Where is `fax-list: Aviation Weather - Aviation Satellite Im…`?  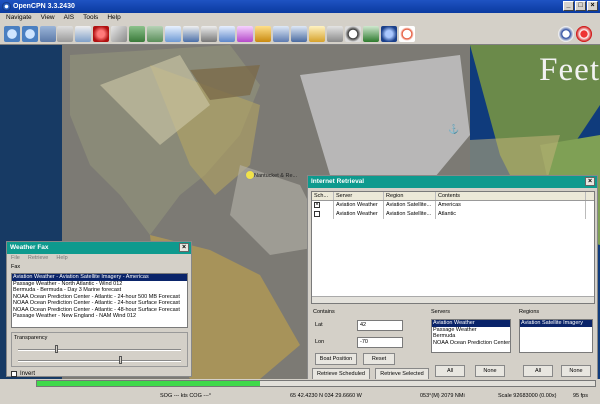
fax-list: Aviation Weather - Aviation Satellite Im… is located at coordinates (99, 300).